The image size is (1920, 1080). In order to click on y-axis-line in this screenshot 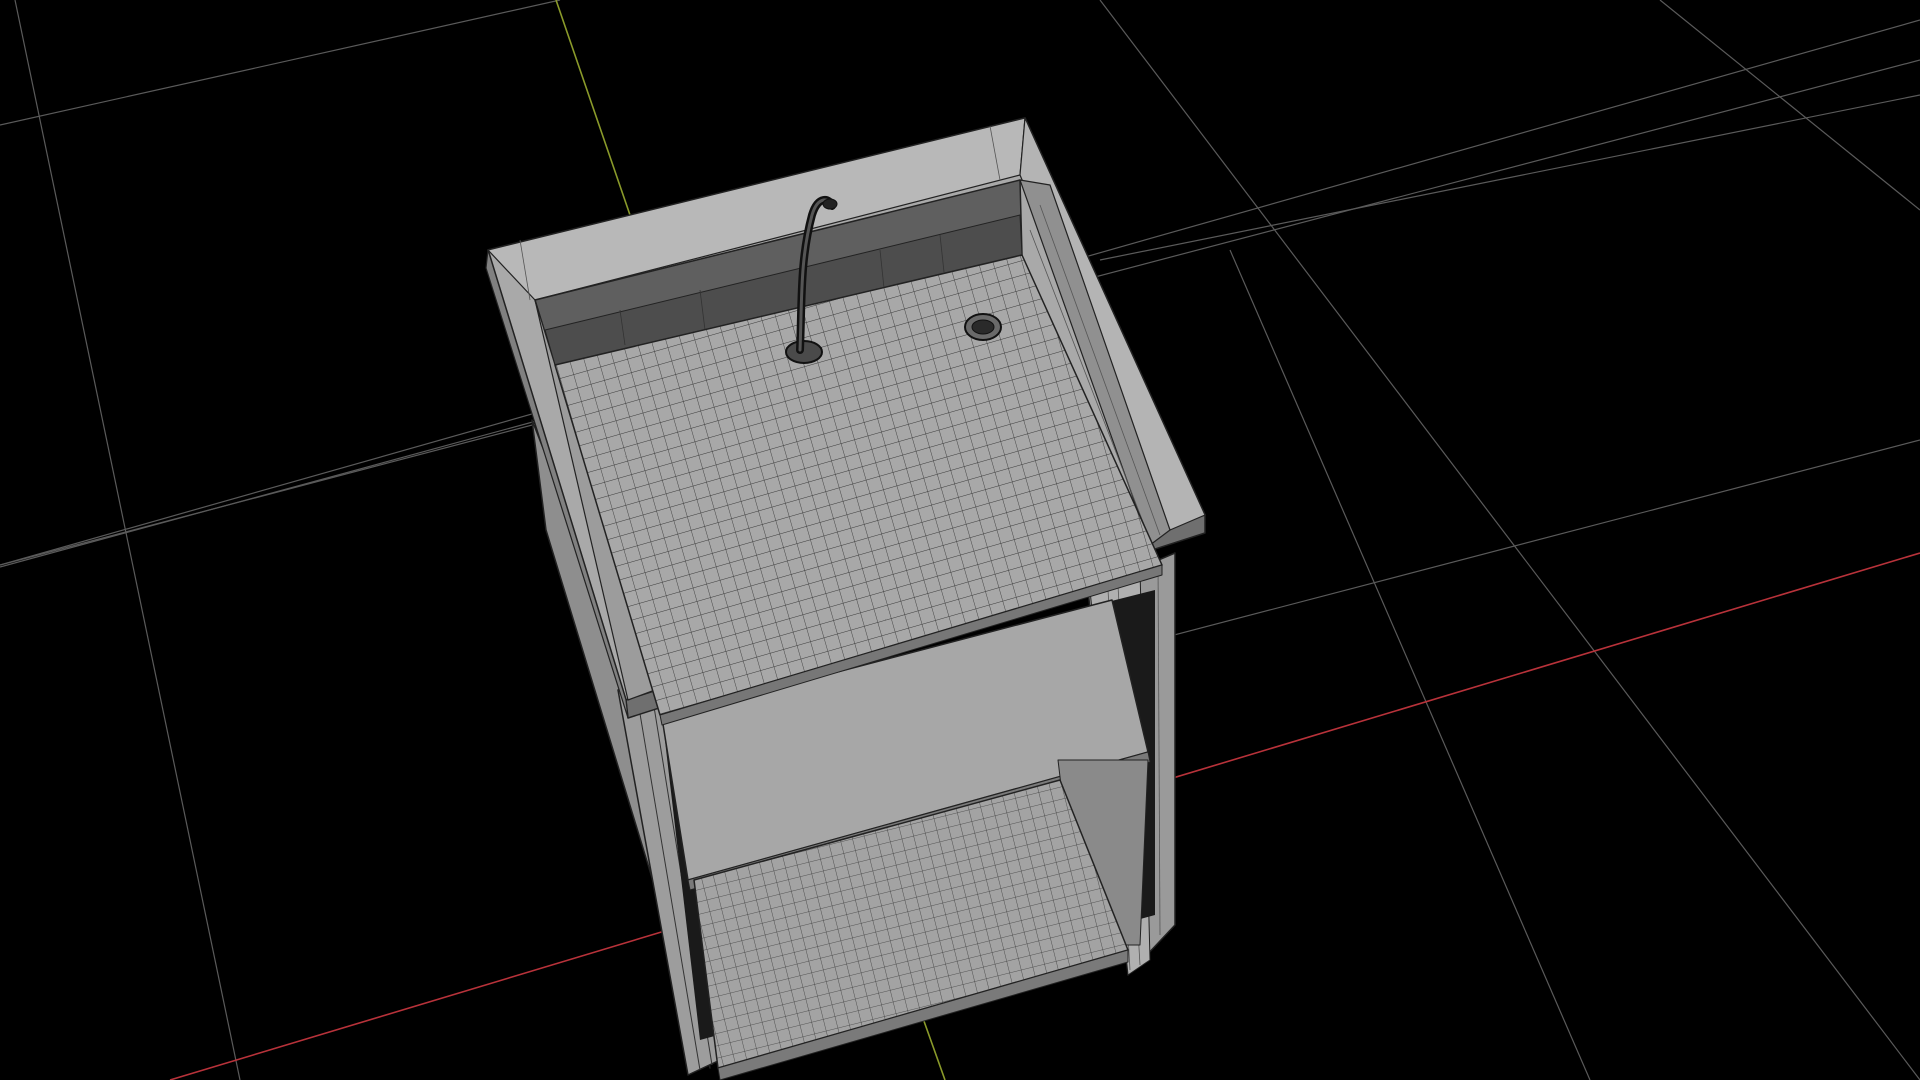, I will do `click(593, 108)`.